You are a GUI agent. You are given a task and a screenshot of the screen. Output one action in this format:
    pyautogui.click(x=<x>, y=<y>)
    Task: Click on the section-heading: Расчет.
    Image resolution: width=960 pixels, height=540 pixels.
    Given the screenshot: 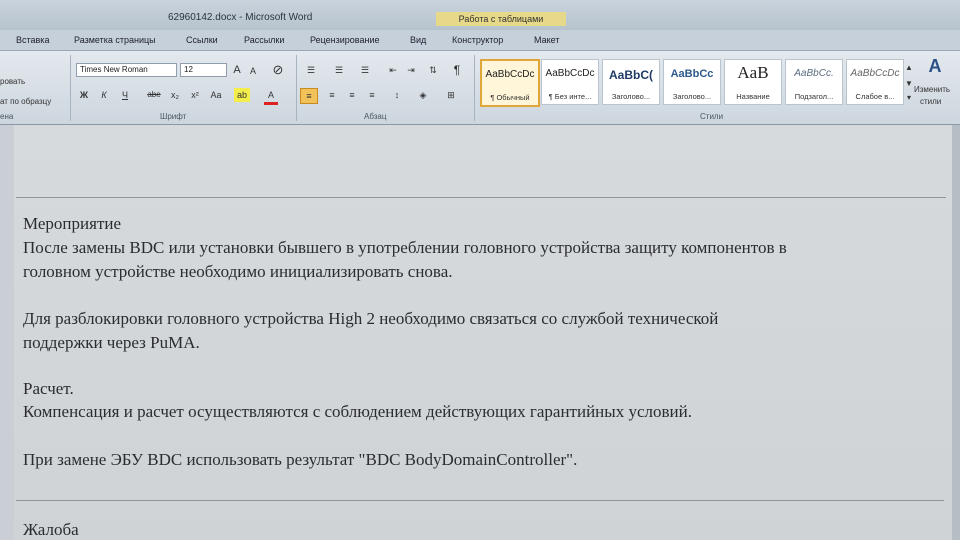 What is the action you would take?
    pyautogui.click(x=48, y=388)
    